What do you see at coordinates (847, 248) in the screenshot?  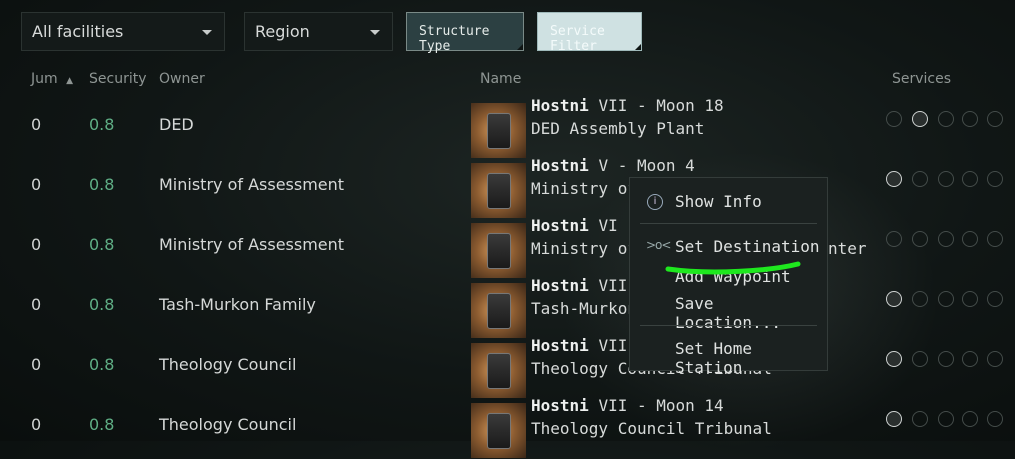 I see `station-subname-tail: nter` at bounding box center [847, 248].